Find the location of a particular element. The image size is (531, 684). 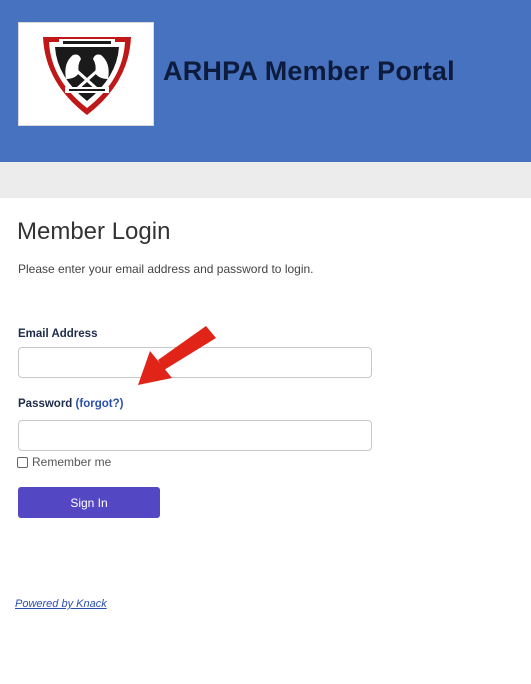

remember-me-checkbox is located at coordinates (22, 462).